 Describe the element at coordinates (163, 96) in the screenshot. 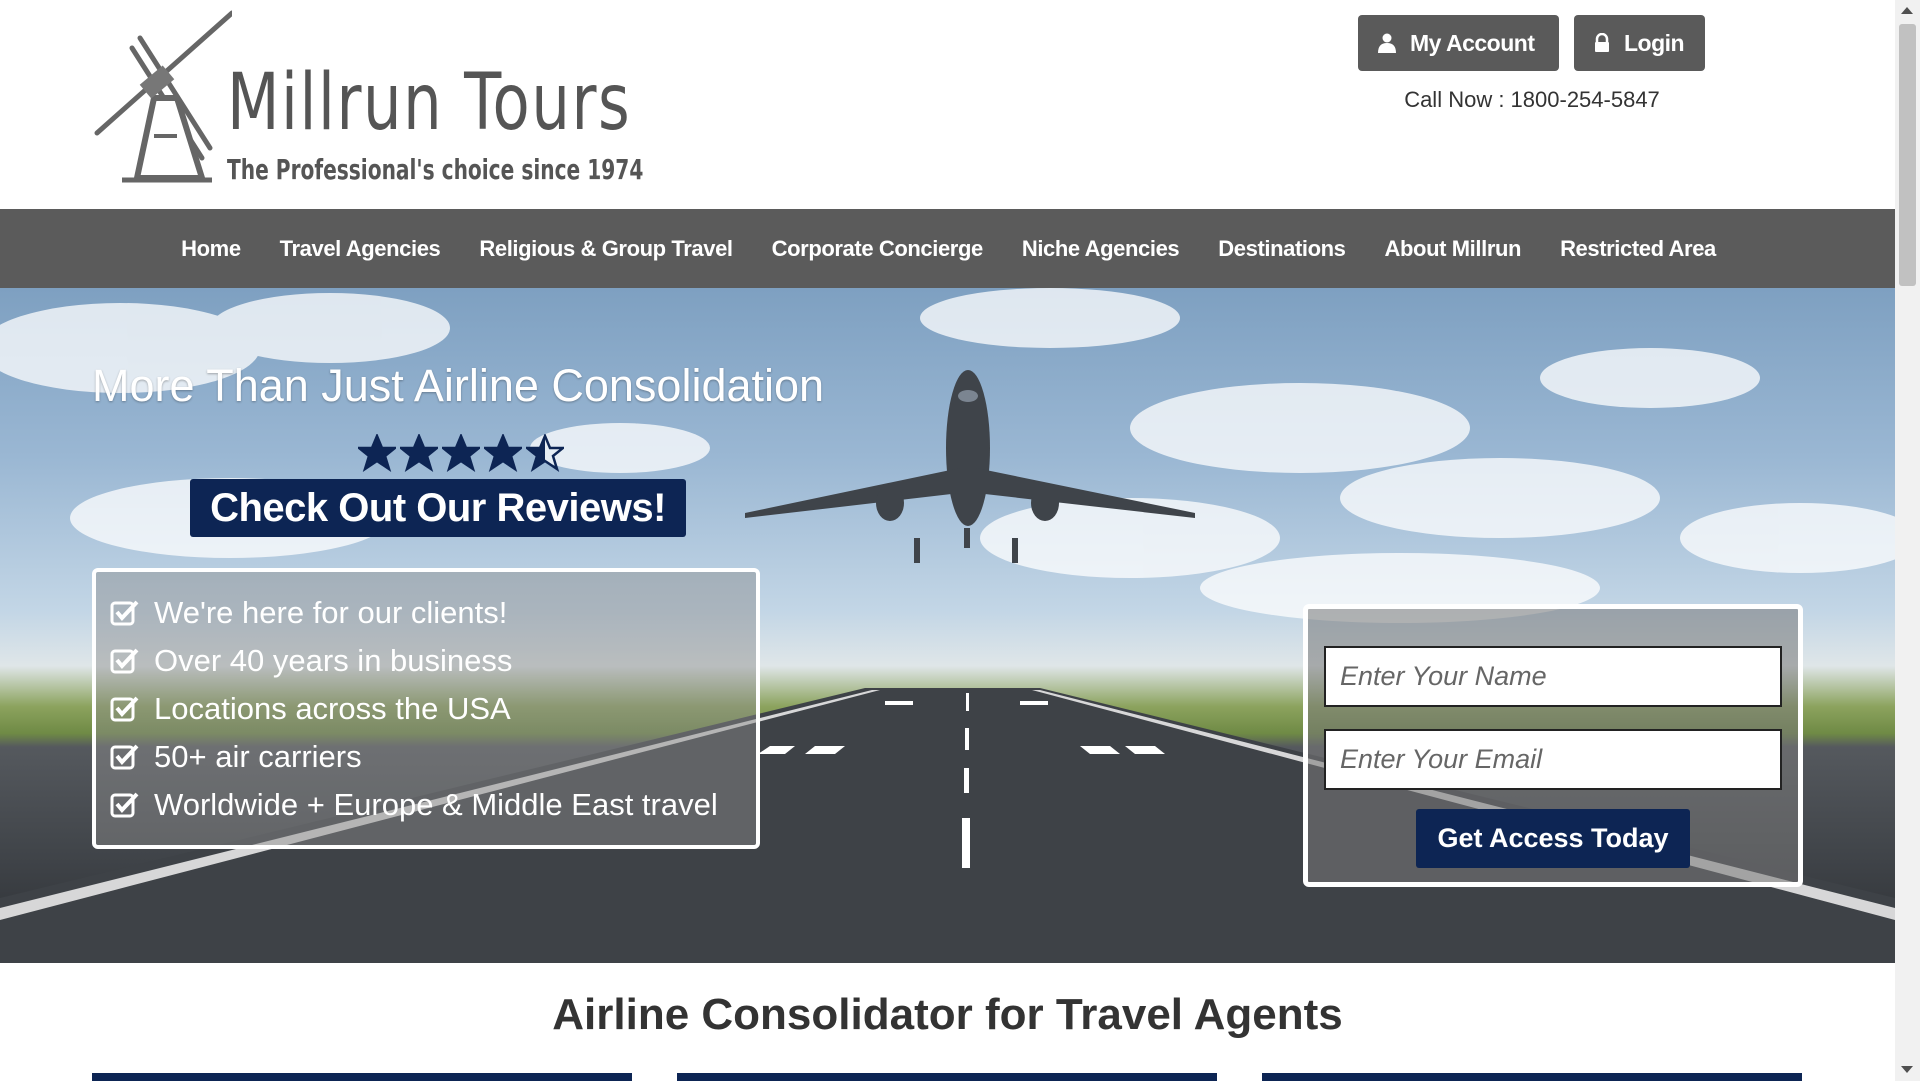

I see `windmill-logo-icon` at that location.